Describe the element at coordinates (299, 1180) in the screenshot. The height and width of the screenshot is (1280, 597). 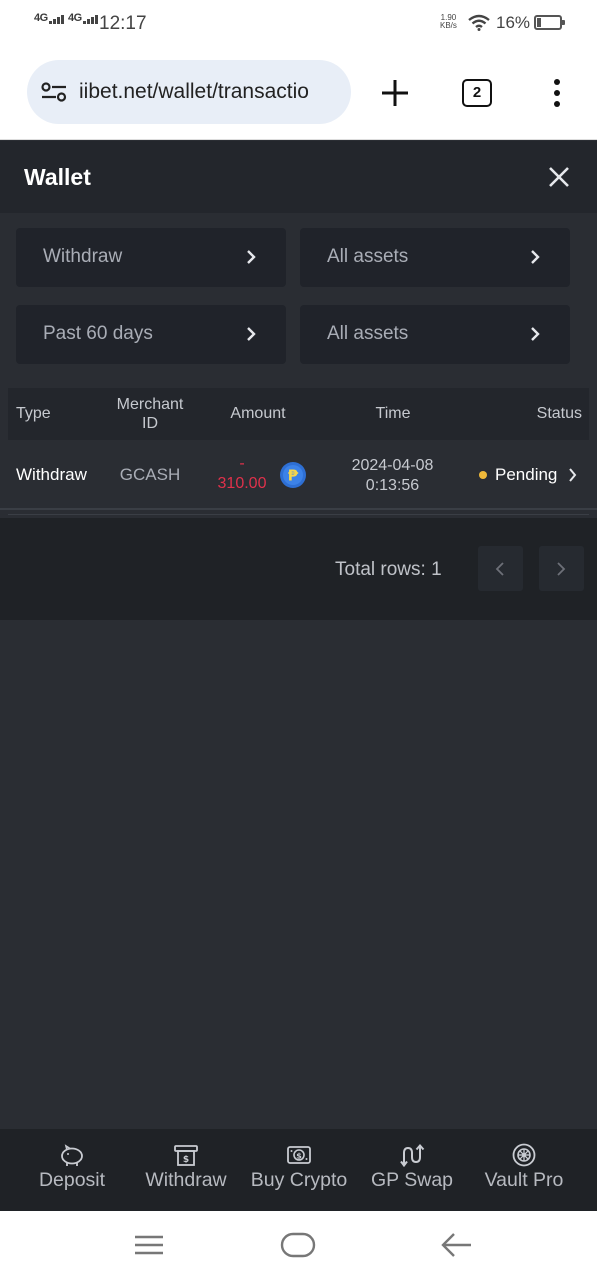
I see `nav-buy-crypto-label: Buy Crypto` at that location.